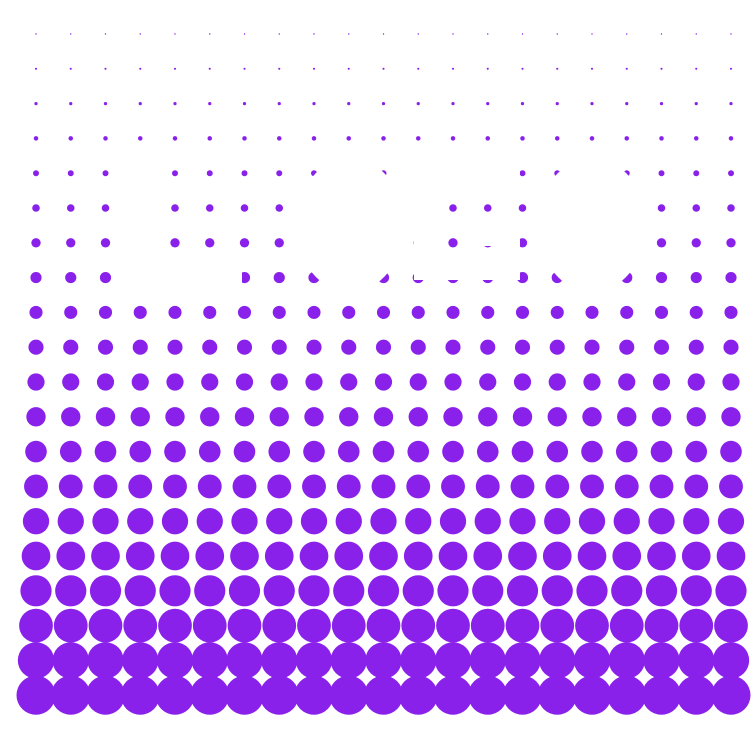 Image resolution: width=752 pixels, height=732 pixels. Describe the element at coordinates (384, 225) in the screenshot. I see `knockout-logo-lettering` at that location.